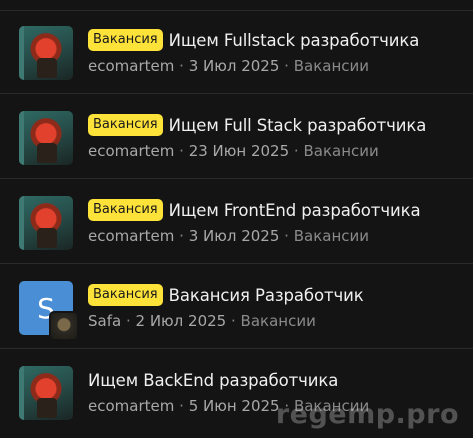  Describe the element at coordinates (294, 40) in the screenshot. I see `thread-title: Ищем Fullstack разработчика` at that location.